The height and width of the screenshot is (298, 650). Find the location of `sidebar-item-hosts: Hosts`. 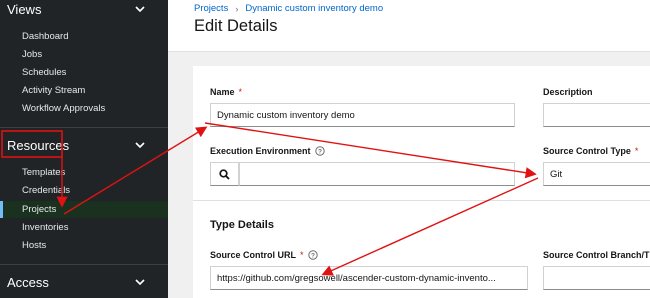

sidebar-item-hosts: Hosts is located at coordinates (34, 245).